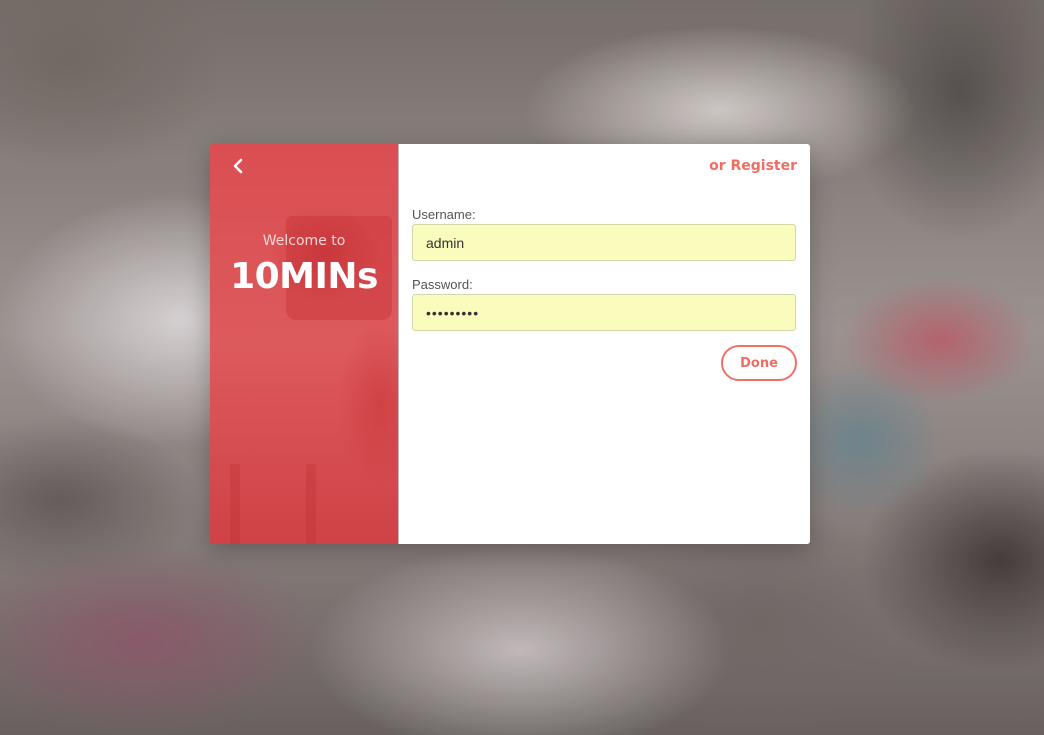 The image size is (1044, 735). Describe the element at coordinates (759, 363) in the screenshot. I see `done-button: Done` at that location.